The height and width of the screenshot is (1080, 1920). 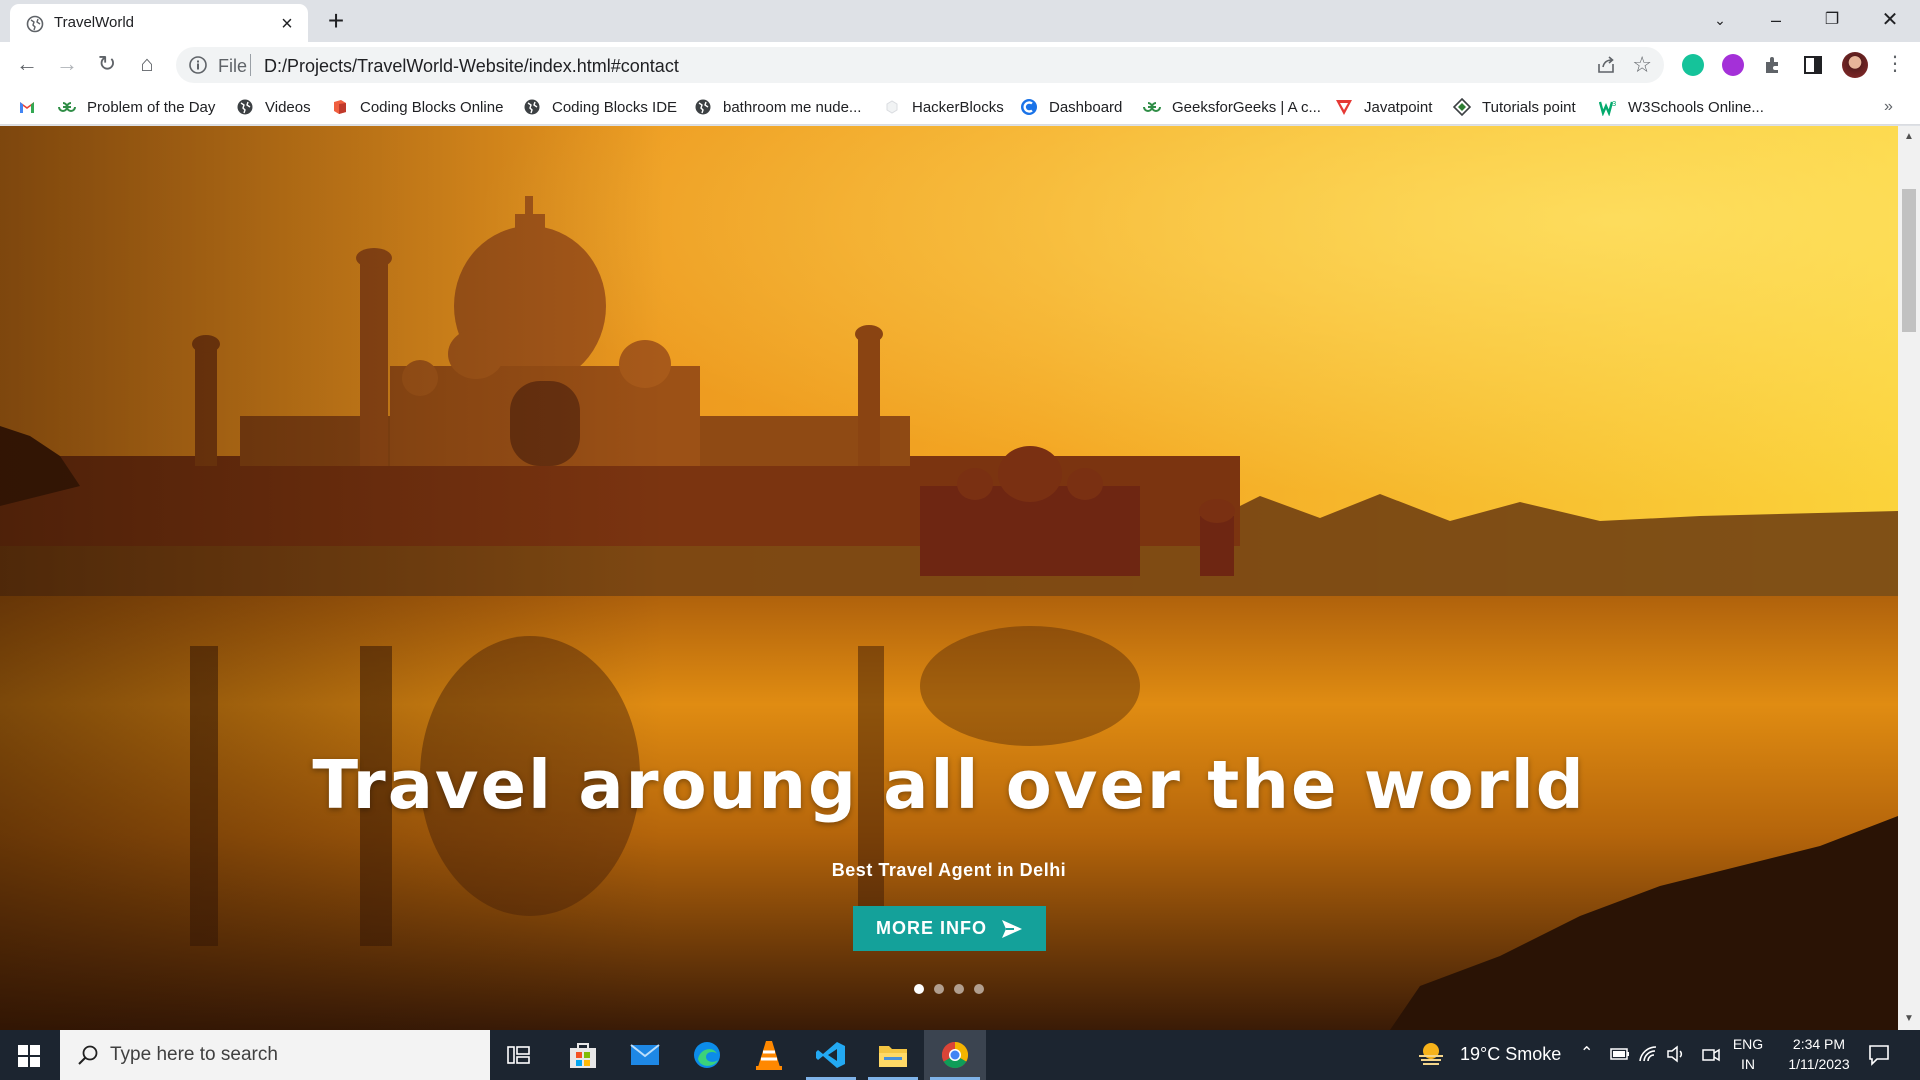 What do you see at coordinates (159, 23) in the screenshot?
I see `tab-travelworld: TravelWorld ×` at bounding box center [159, 23].